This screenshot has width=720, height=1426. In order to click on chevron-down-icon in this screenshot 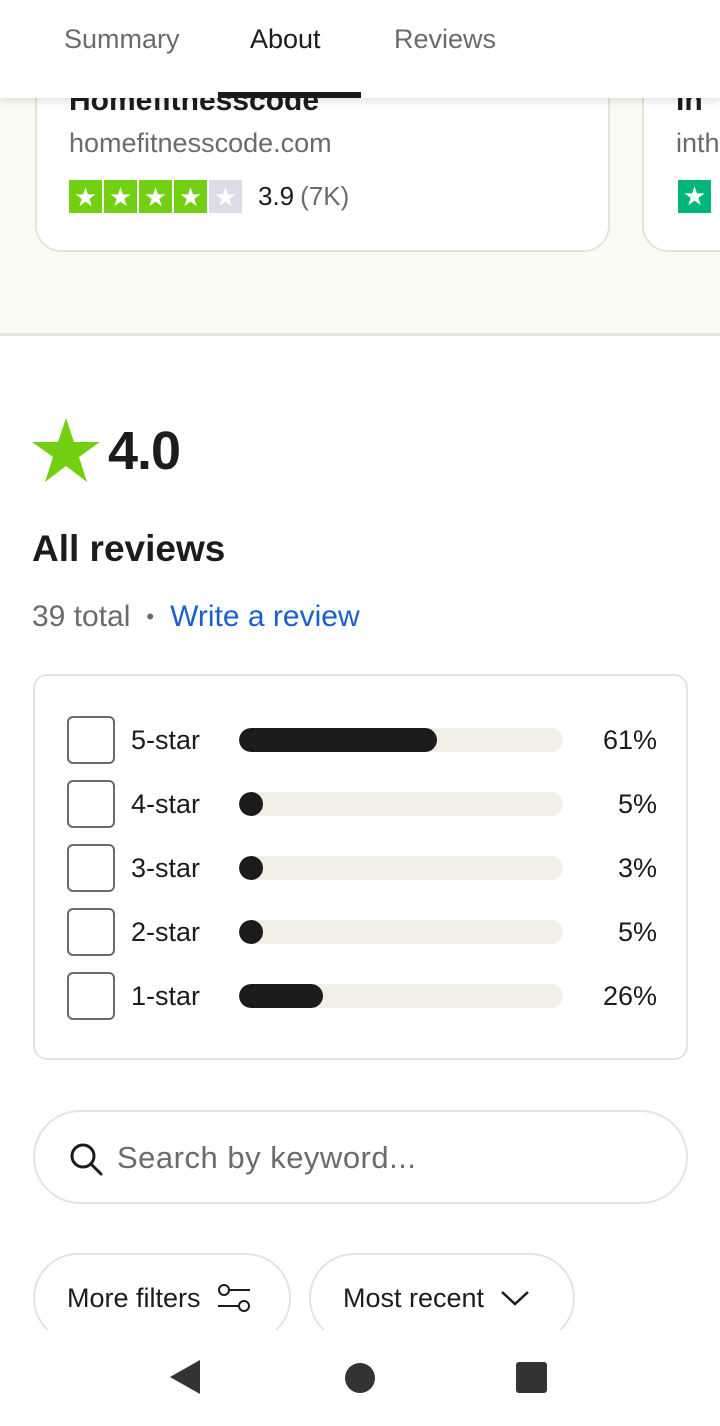, I will do `click(515, 1298)`.